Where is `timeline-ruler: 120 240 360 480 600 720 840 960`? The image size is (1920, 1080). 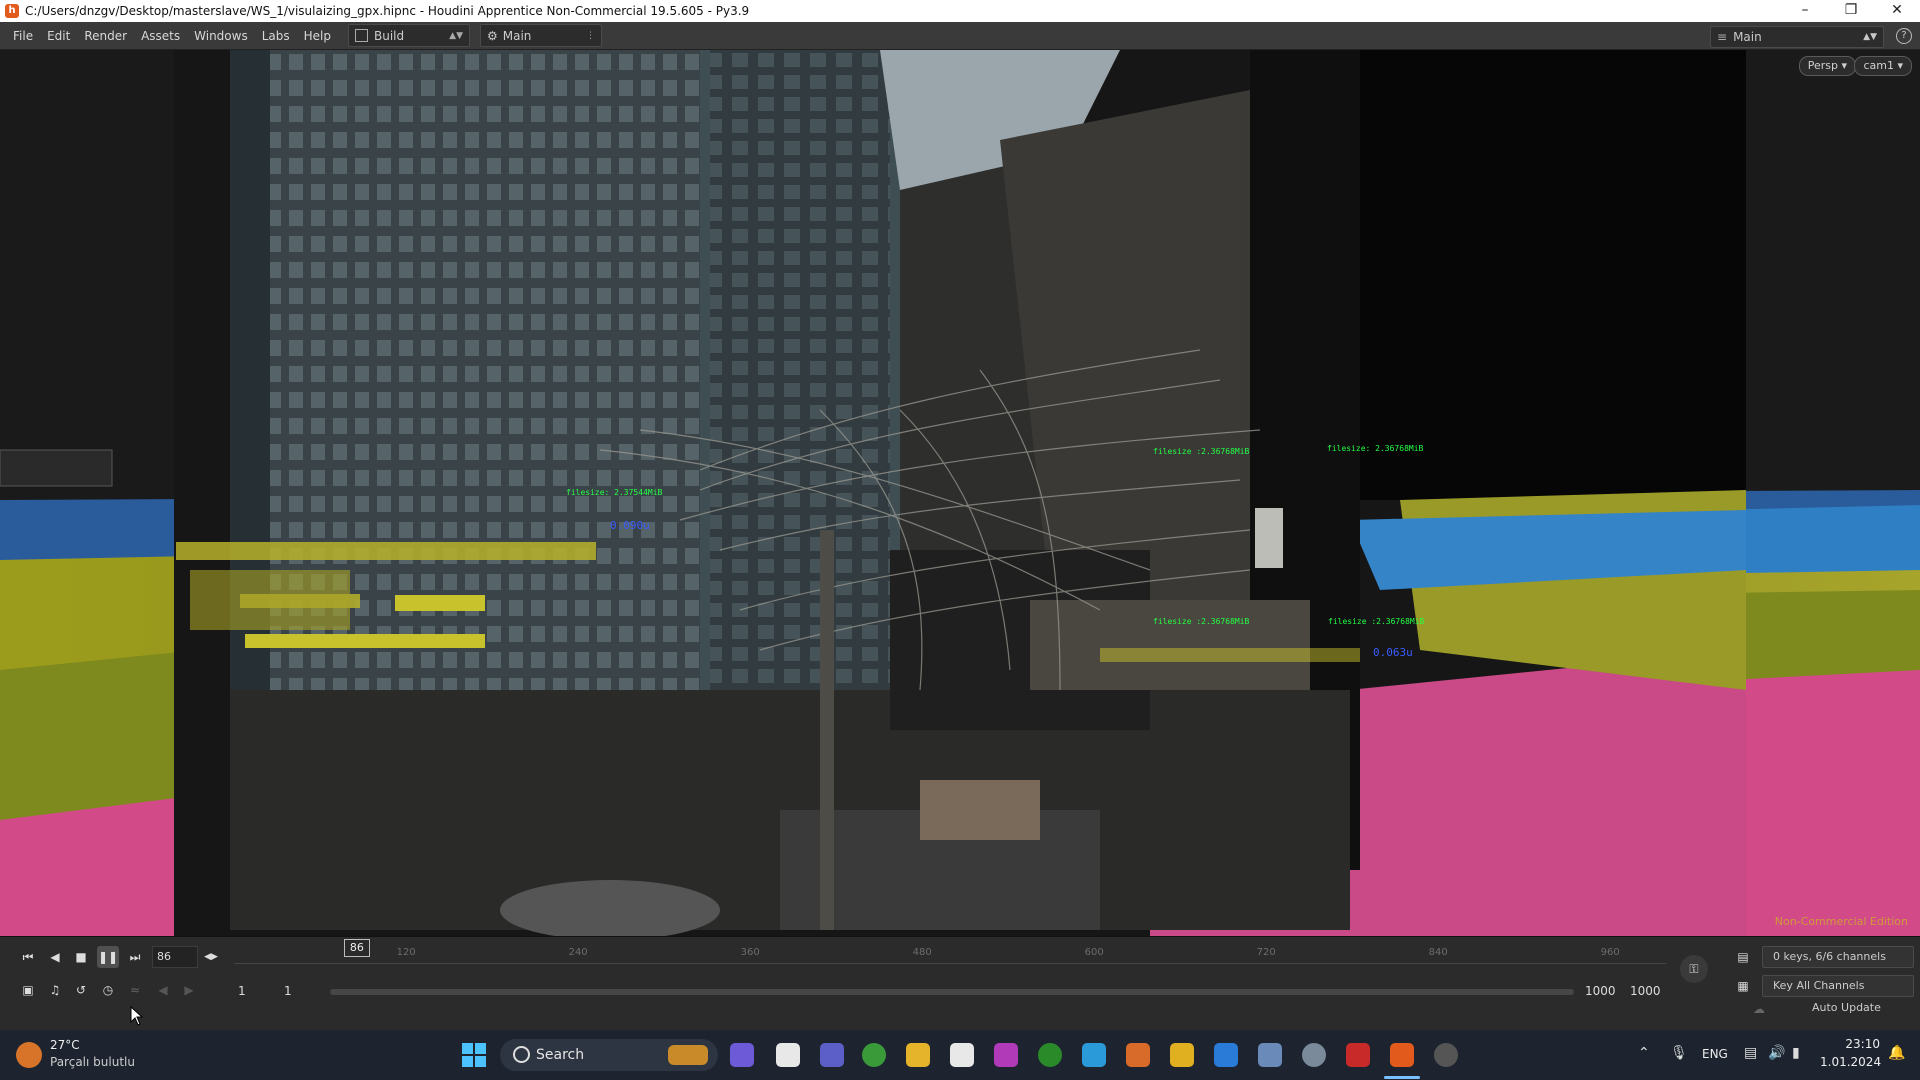 timeline-ruler: 120 240 360 480 600 720 840 960 is located at coordinates (950, 960).